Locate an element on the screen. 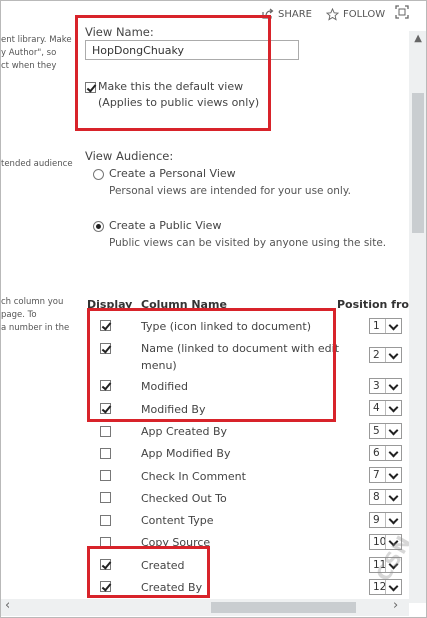 This screenshot has width=427, height=618. scroll-right-icon: › is located at coordinates (395, 605).